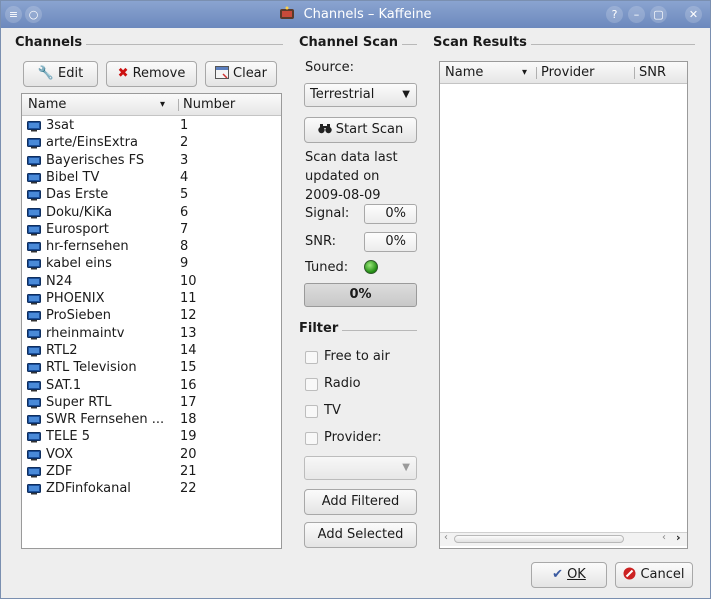  Describe the element at coordinates (151, 472) in the screenshot. I see `channel-row: ZDF 21` at that location.